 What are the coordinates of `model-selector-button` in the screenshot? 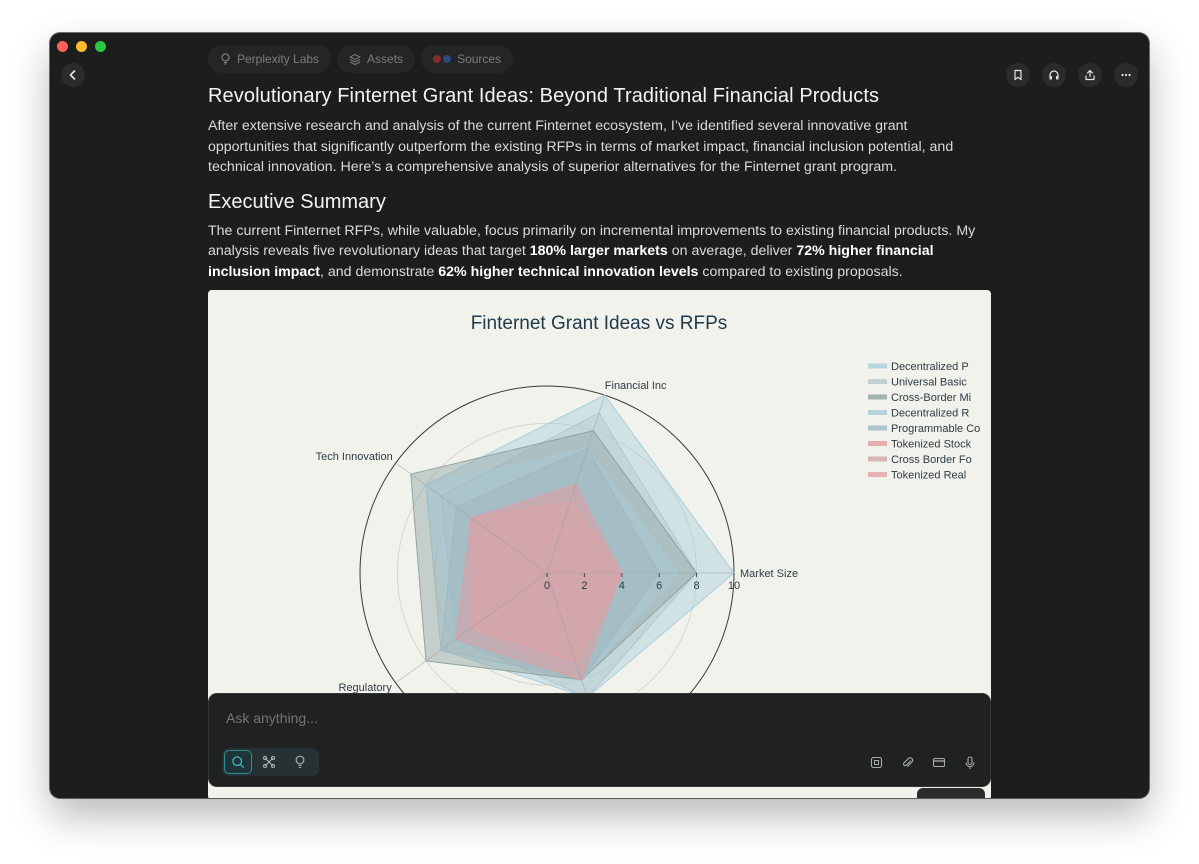 It's located at (876, 762).